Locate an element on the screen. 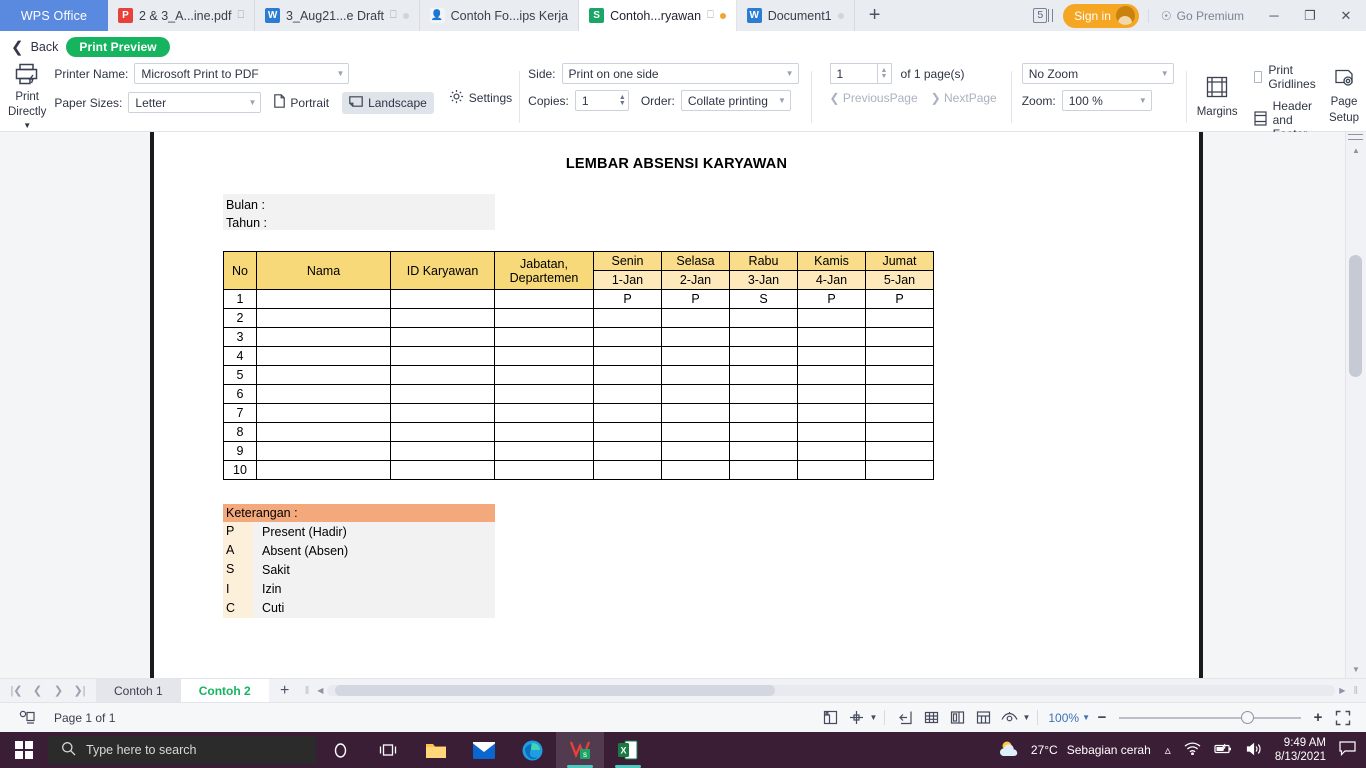  status-divider is located at coordinates (1038, 717).